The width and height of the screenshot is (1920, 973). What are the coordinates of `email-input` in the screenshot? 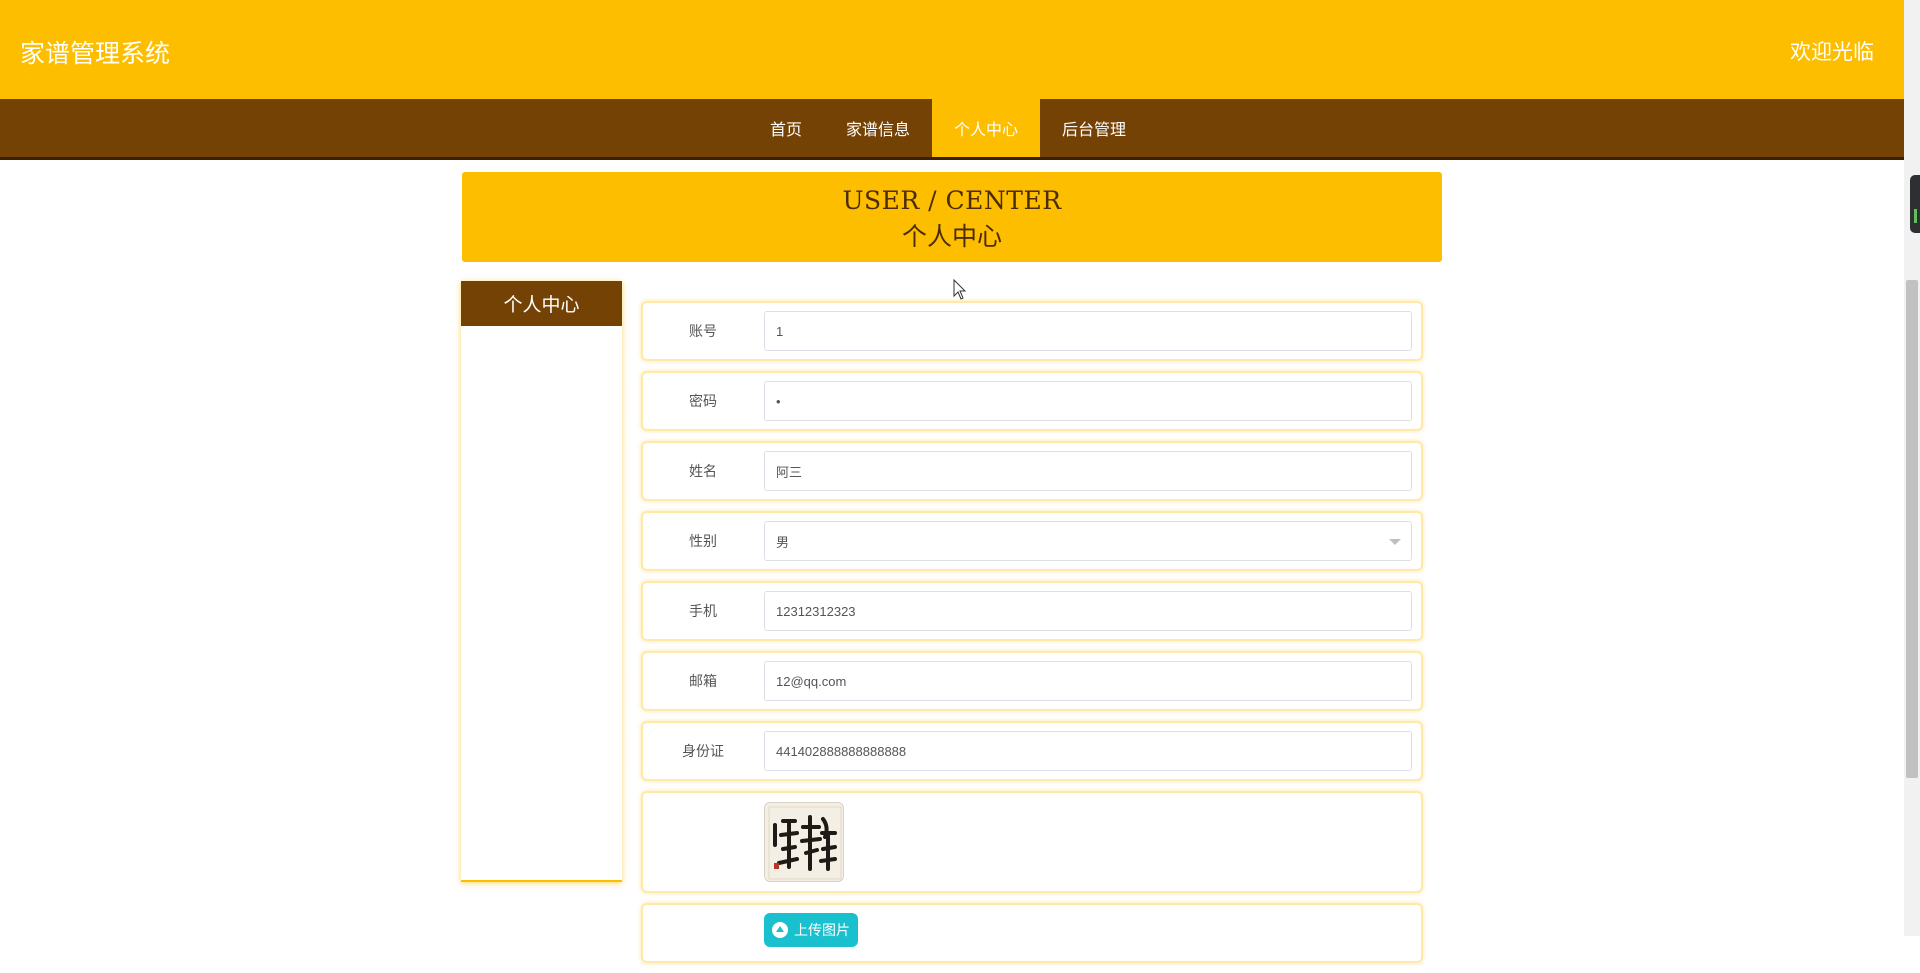 It's located at (1088, 681).